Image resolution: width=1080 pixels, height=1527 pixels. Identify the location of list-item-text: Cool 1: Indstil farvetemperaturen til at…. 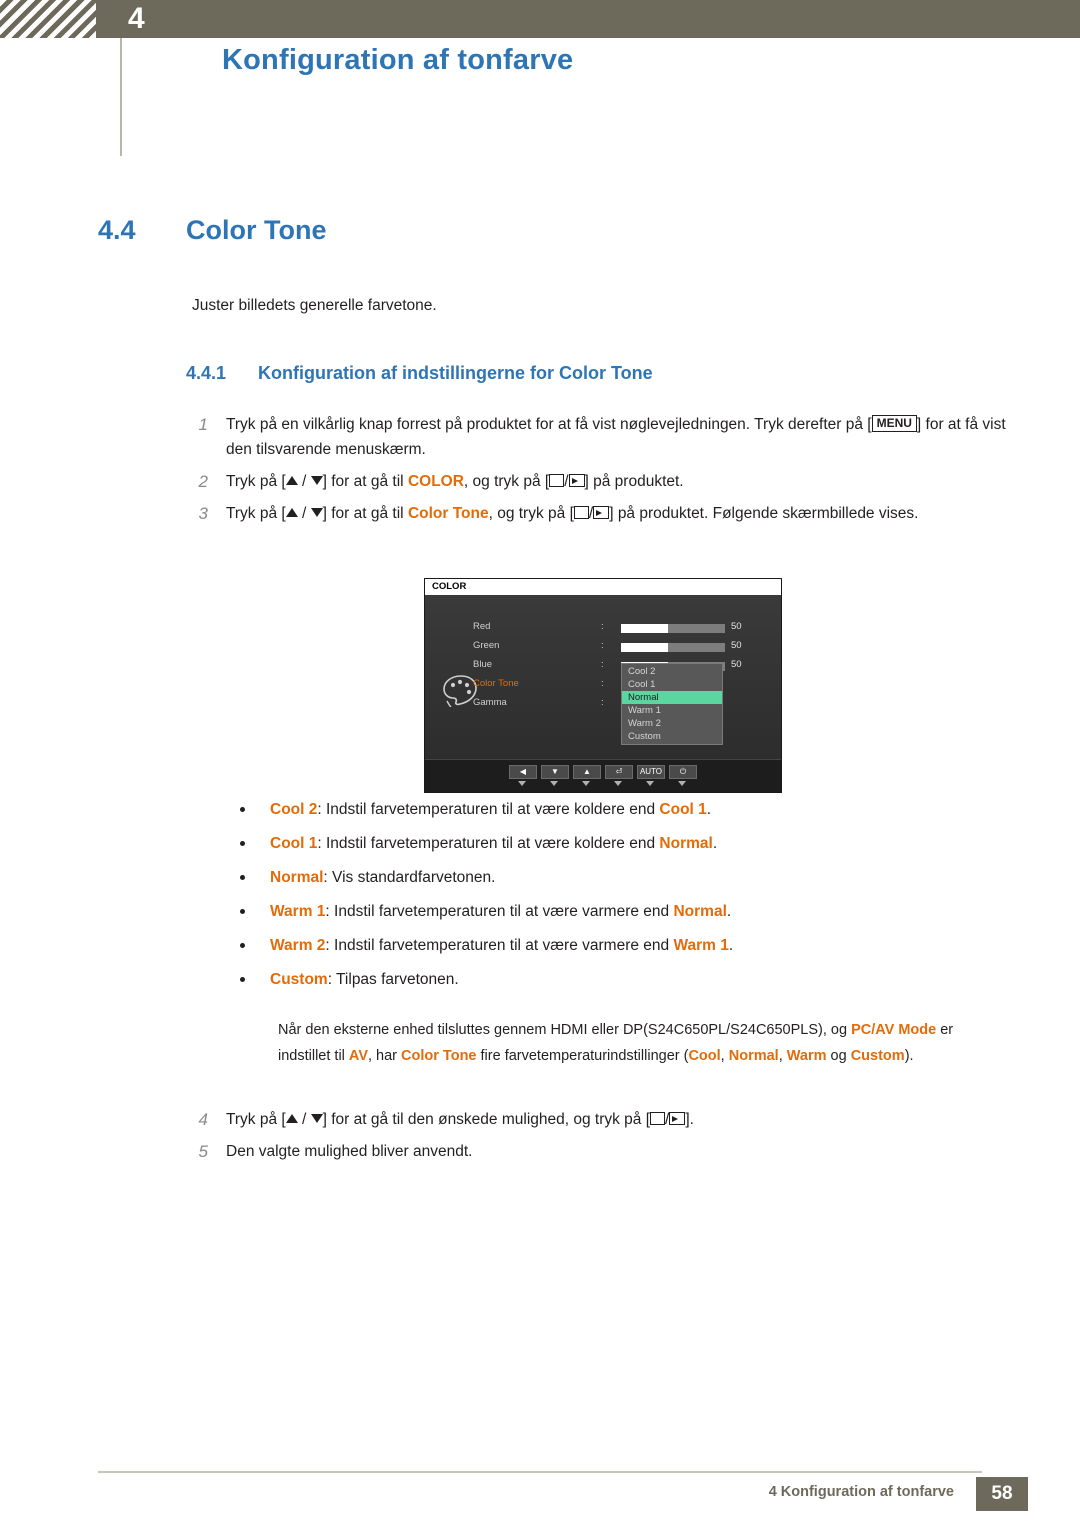
(494, 843).